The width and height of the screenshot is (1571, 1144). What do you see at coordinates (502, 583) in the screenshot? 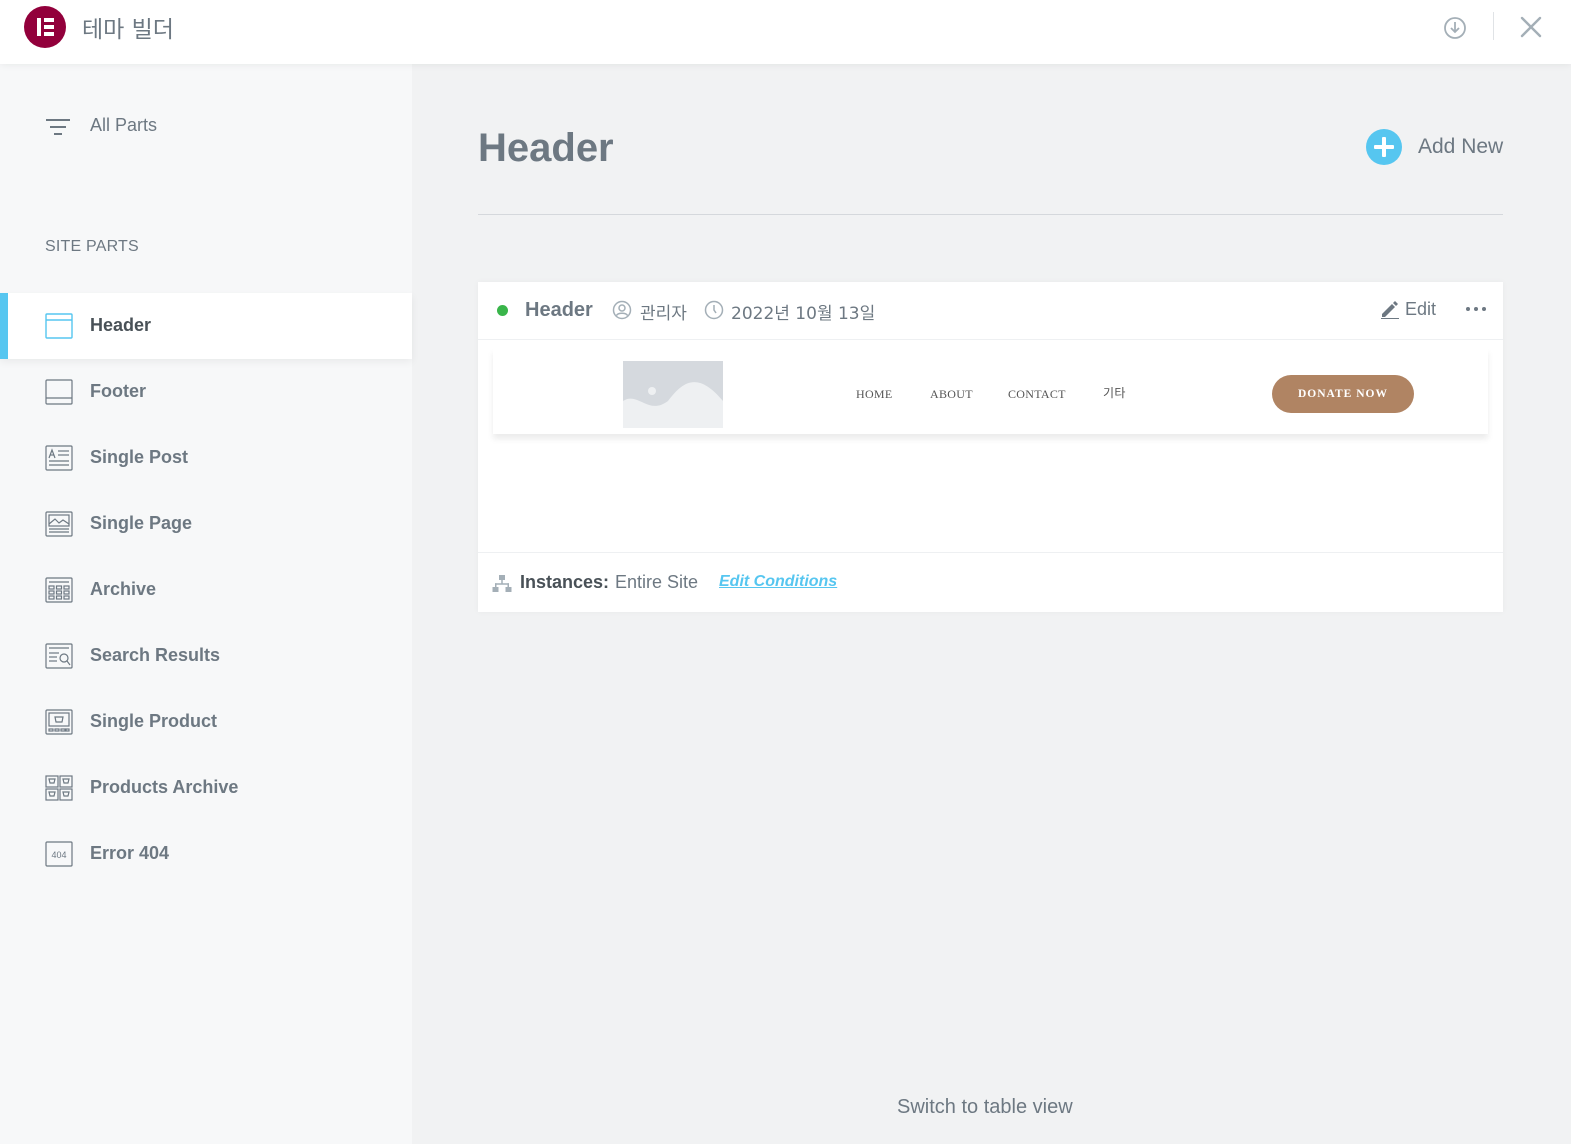
I see `sitemap-icon` at bounding box center [502, 583].